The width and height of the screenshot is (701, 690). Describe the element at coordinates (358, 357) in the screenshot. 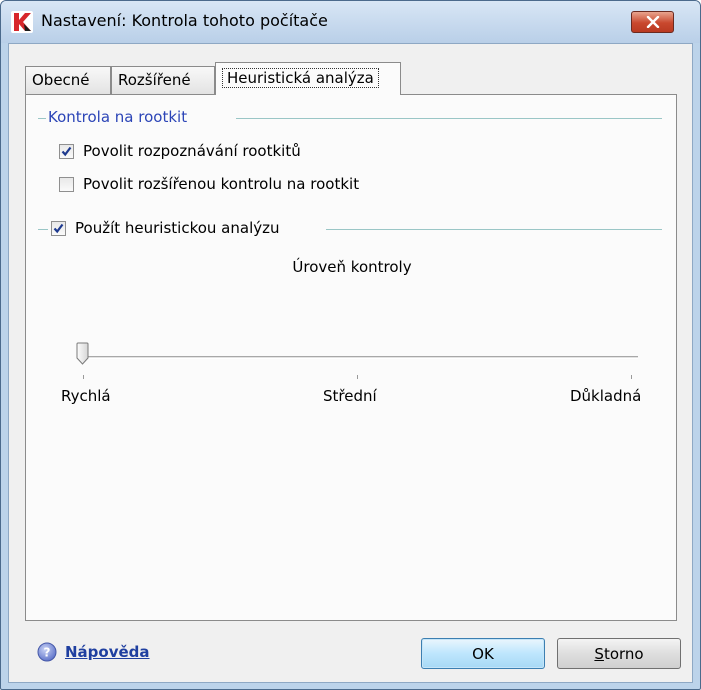

I see `scan-level-track` at that location.